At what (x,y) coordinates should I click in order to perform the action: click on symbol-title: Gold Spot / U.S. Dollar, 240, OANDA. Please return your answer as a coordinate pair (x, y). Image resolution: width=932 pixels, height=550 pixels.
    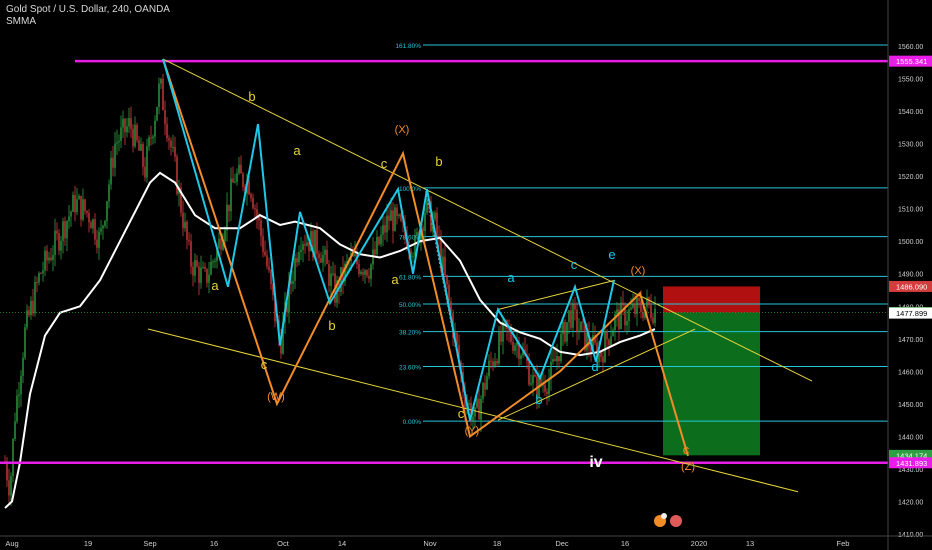
    Looking at the image, I should click on (88, 9).